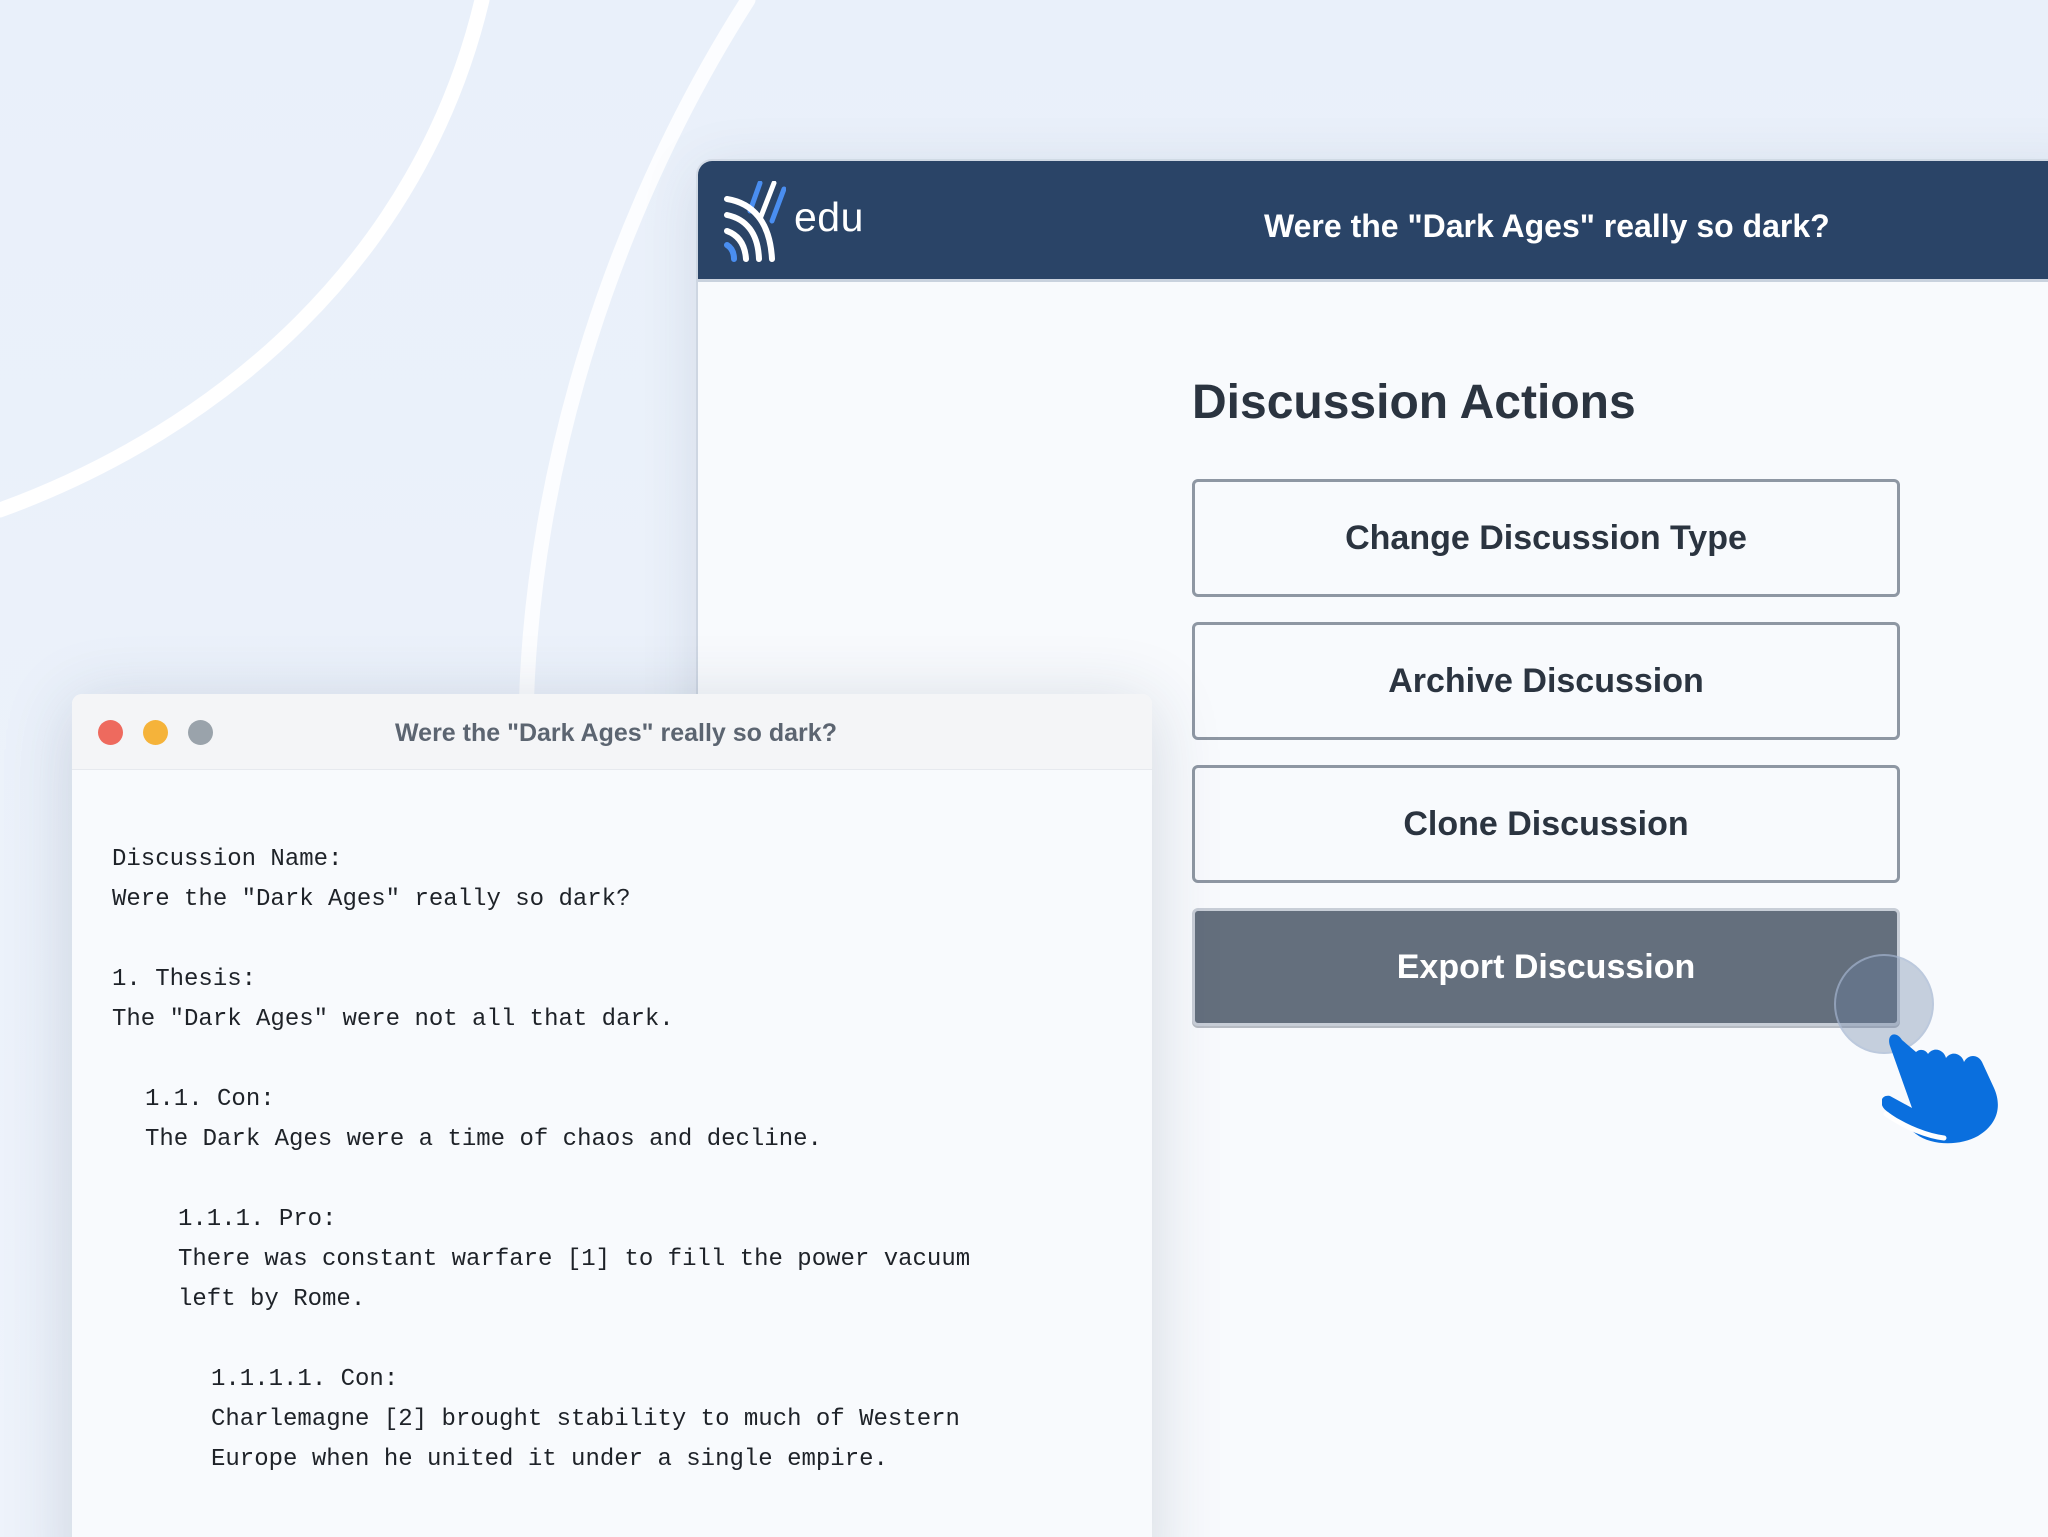 The height and width of the screenshot is (1537, 2048). Describe the element at coordinates (305, 1379) in the screenshot. I see `nested-con-label: 1.1.1.1. Con:` at that location.